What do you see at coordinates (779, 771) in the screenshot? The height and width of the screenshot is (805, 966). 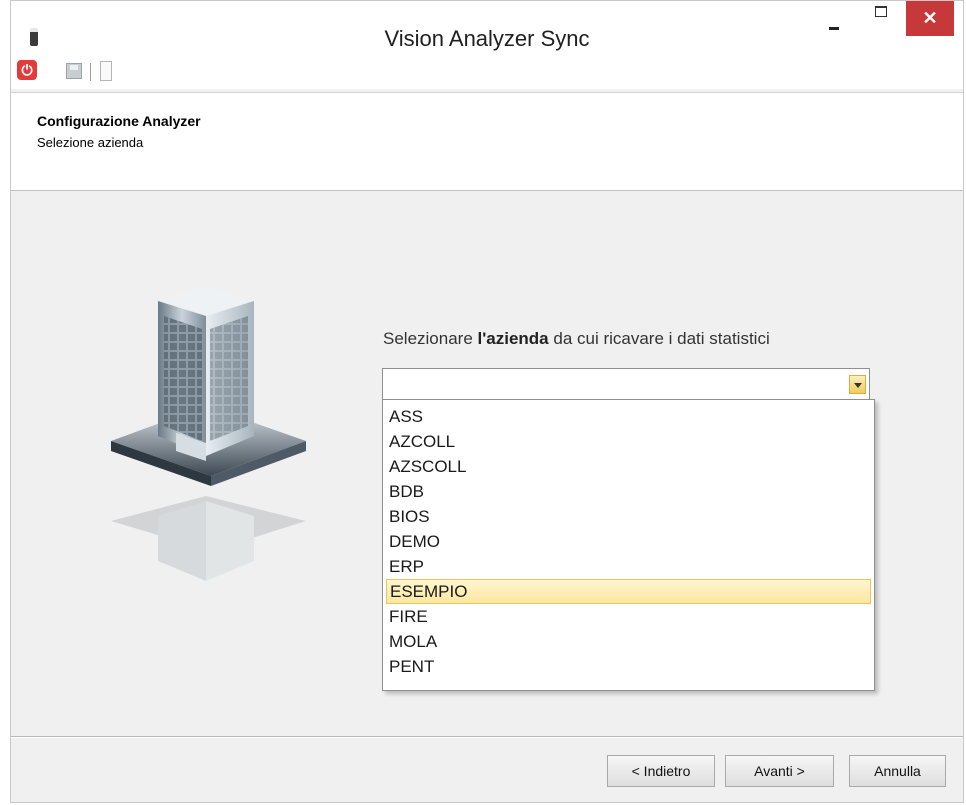 I see `next-button: Avanti >` at bounding box center [779, 771].